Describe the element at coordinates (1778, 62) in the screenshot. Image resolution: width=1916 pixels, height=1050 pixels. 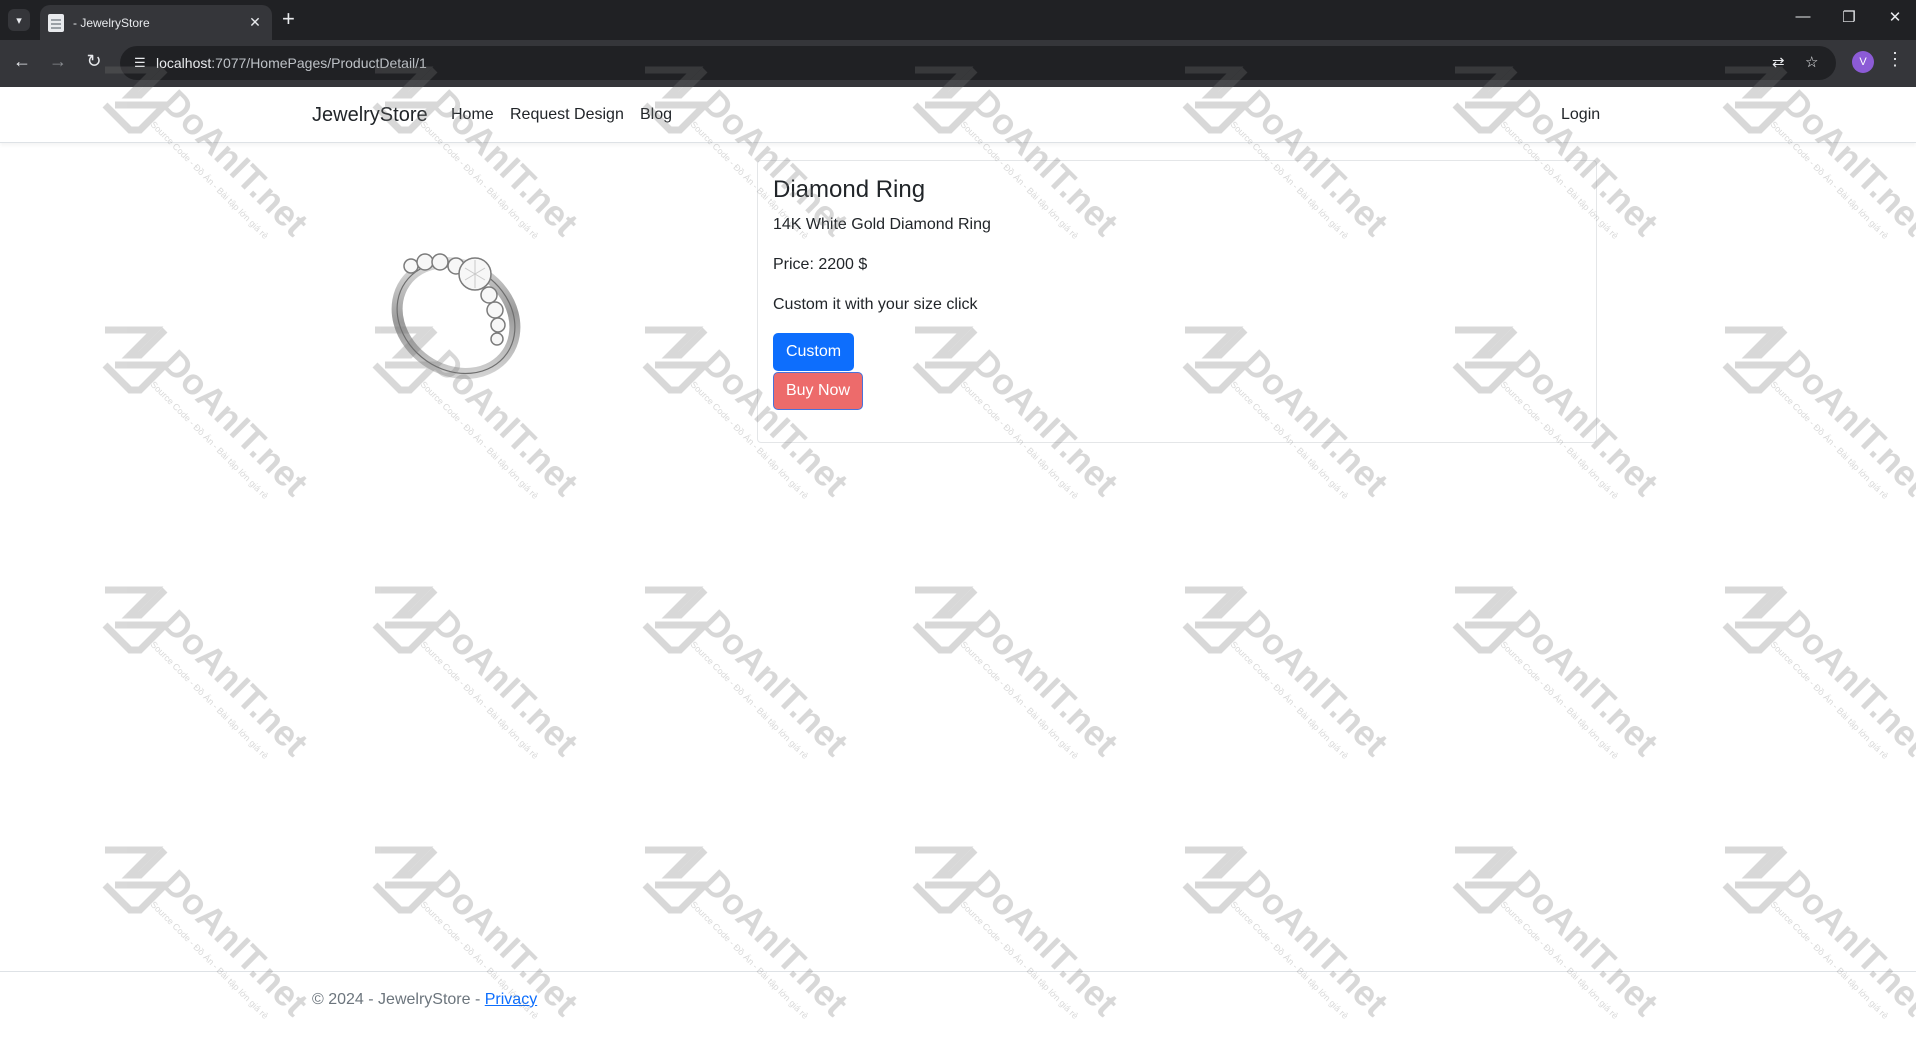
I see `translate-icon: ⇄` at that location.